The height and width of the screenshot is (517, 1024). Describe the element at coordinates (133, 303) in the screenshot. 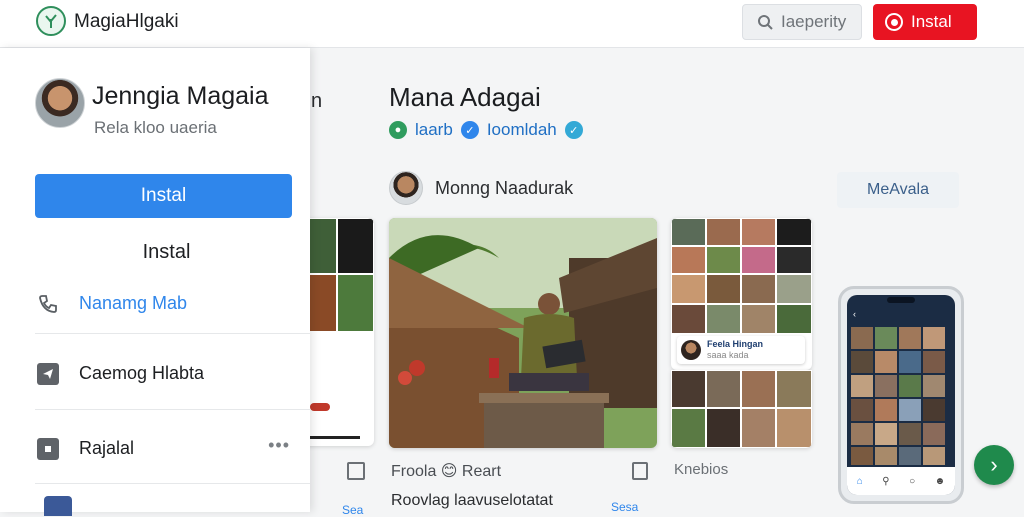

I see `sidebar-item-label: Nanamg Mab` at that location.